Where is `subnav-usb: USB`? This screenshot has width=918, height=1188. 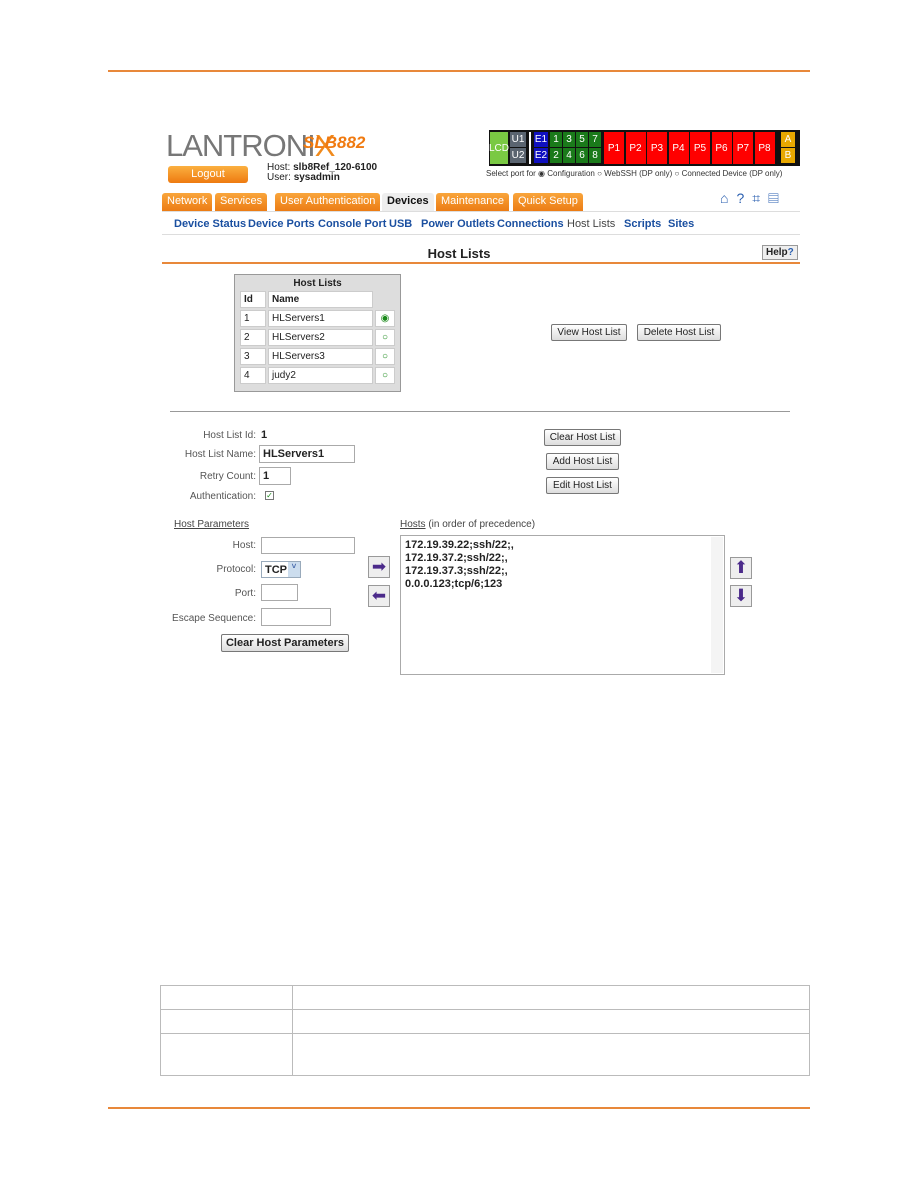 subnav-usb: USB is located at coordinates (400, 224).